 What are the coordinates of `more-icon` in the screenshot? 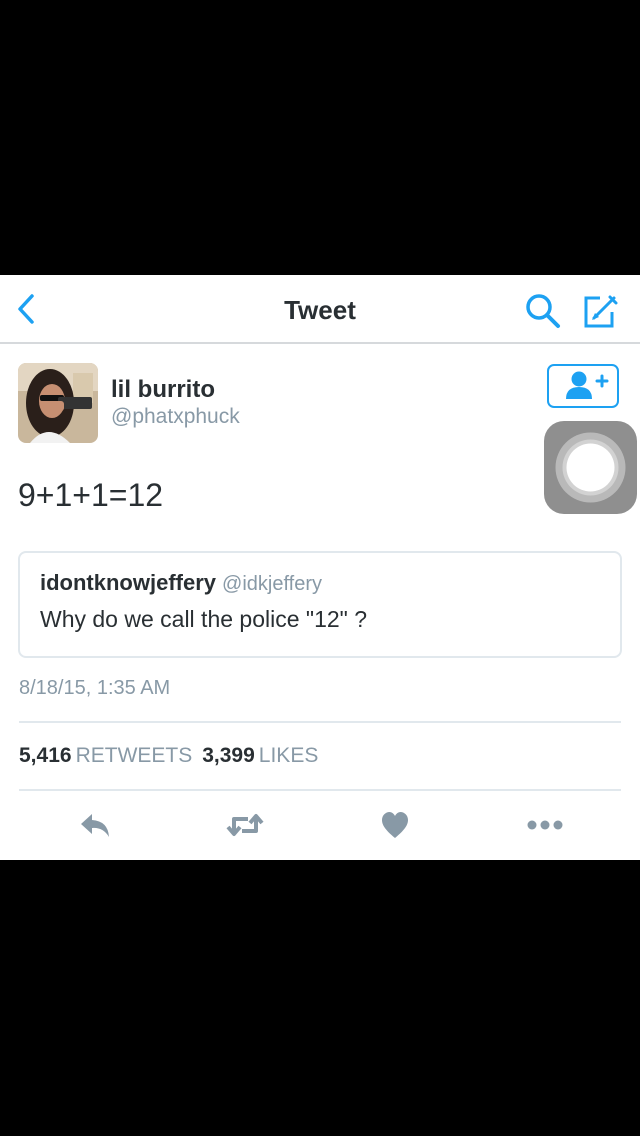 It's located at (545, 825).